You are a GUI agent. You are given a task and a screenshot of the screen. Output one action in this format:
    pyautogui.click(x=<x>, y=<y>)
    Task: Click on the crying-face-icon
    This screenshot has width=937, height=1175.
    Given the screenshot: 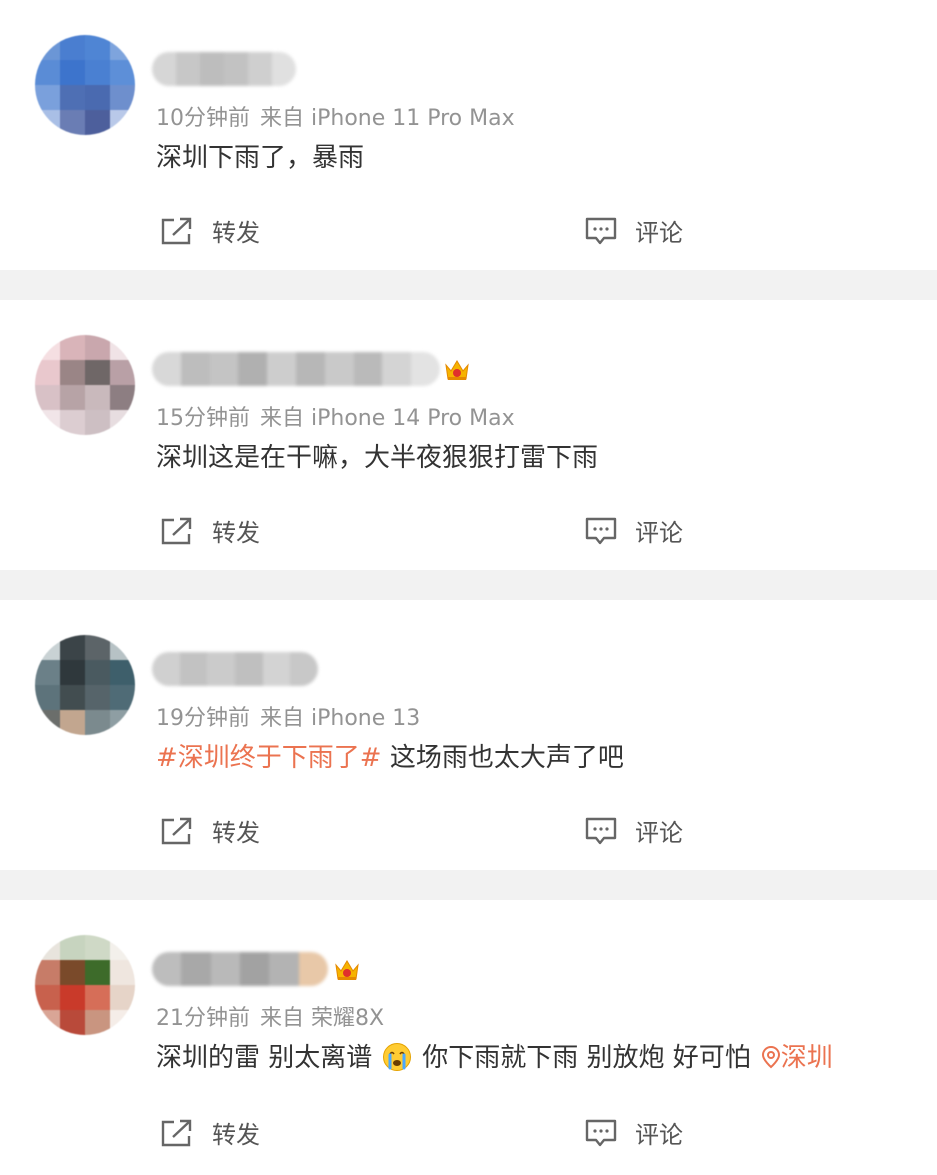 What is the action you would take?
    pyautogui.click(x=397, y=1057)
    